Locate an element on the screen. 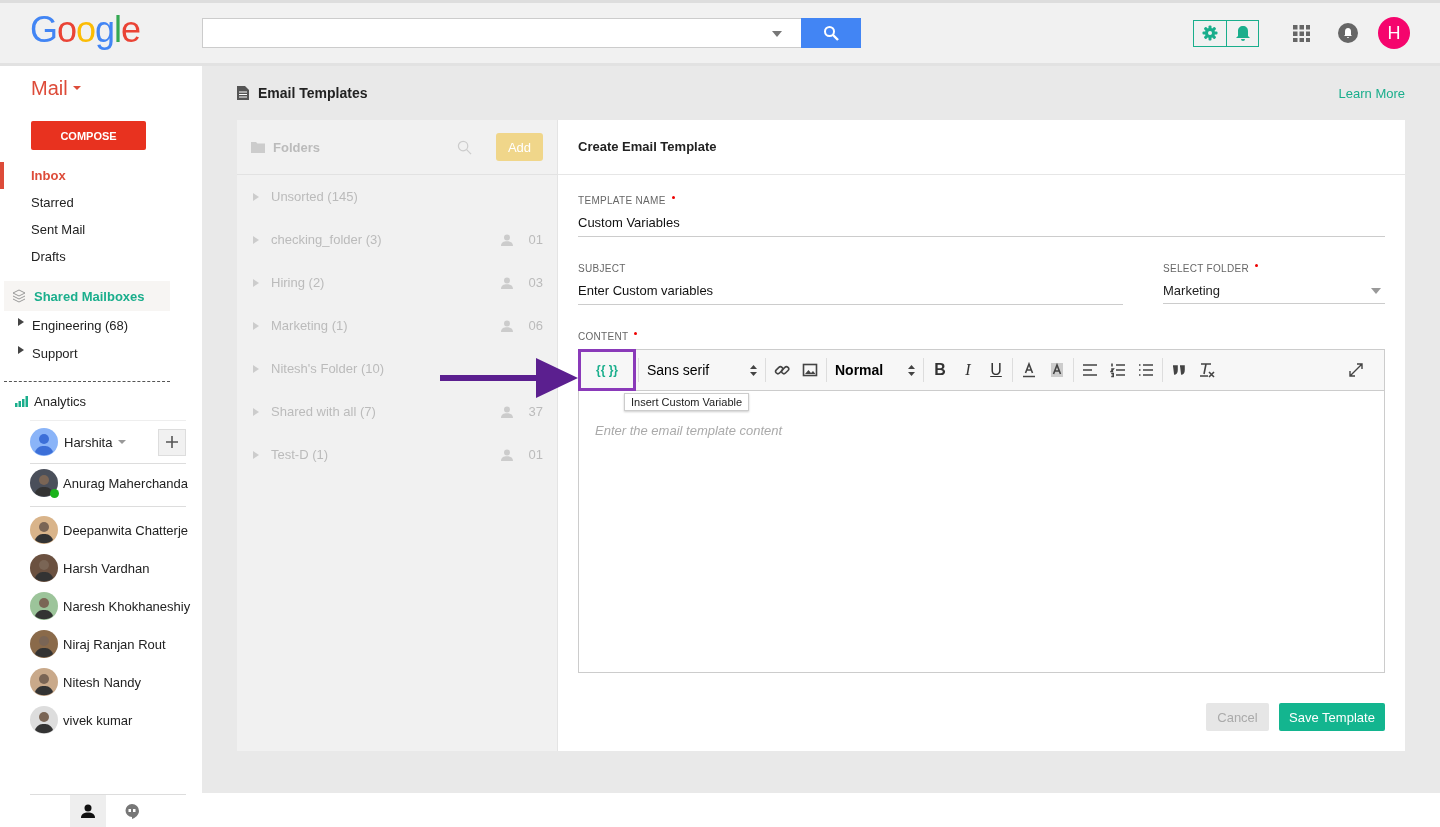 Image resolution: width=1440 pixels, height=827 pixels. chat-bubble-icon is located at coordinates (132, 811).